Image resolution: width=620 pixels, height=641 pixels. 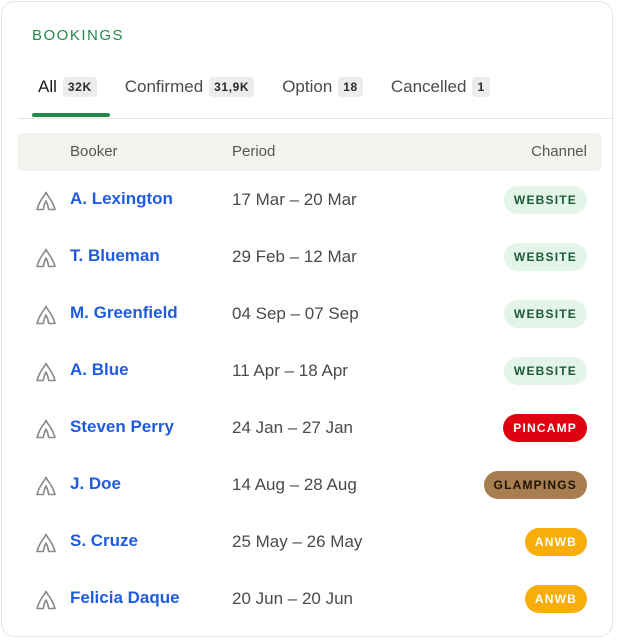 I want to click on period-text: 20 Jun – 20 Jun, so click(x=292, y=598).